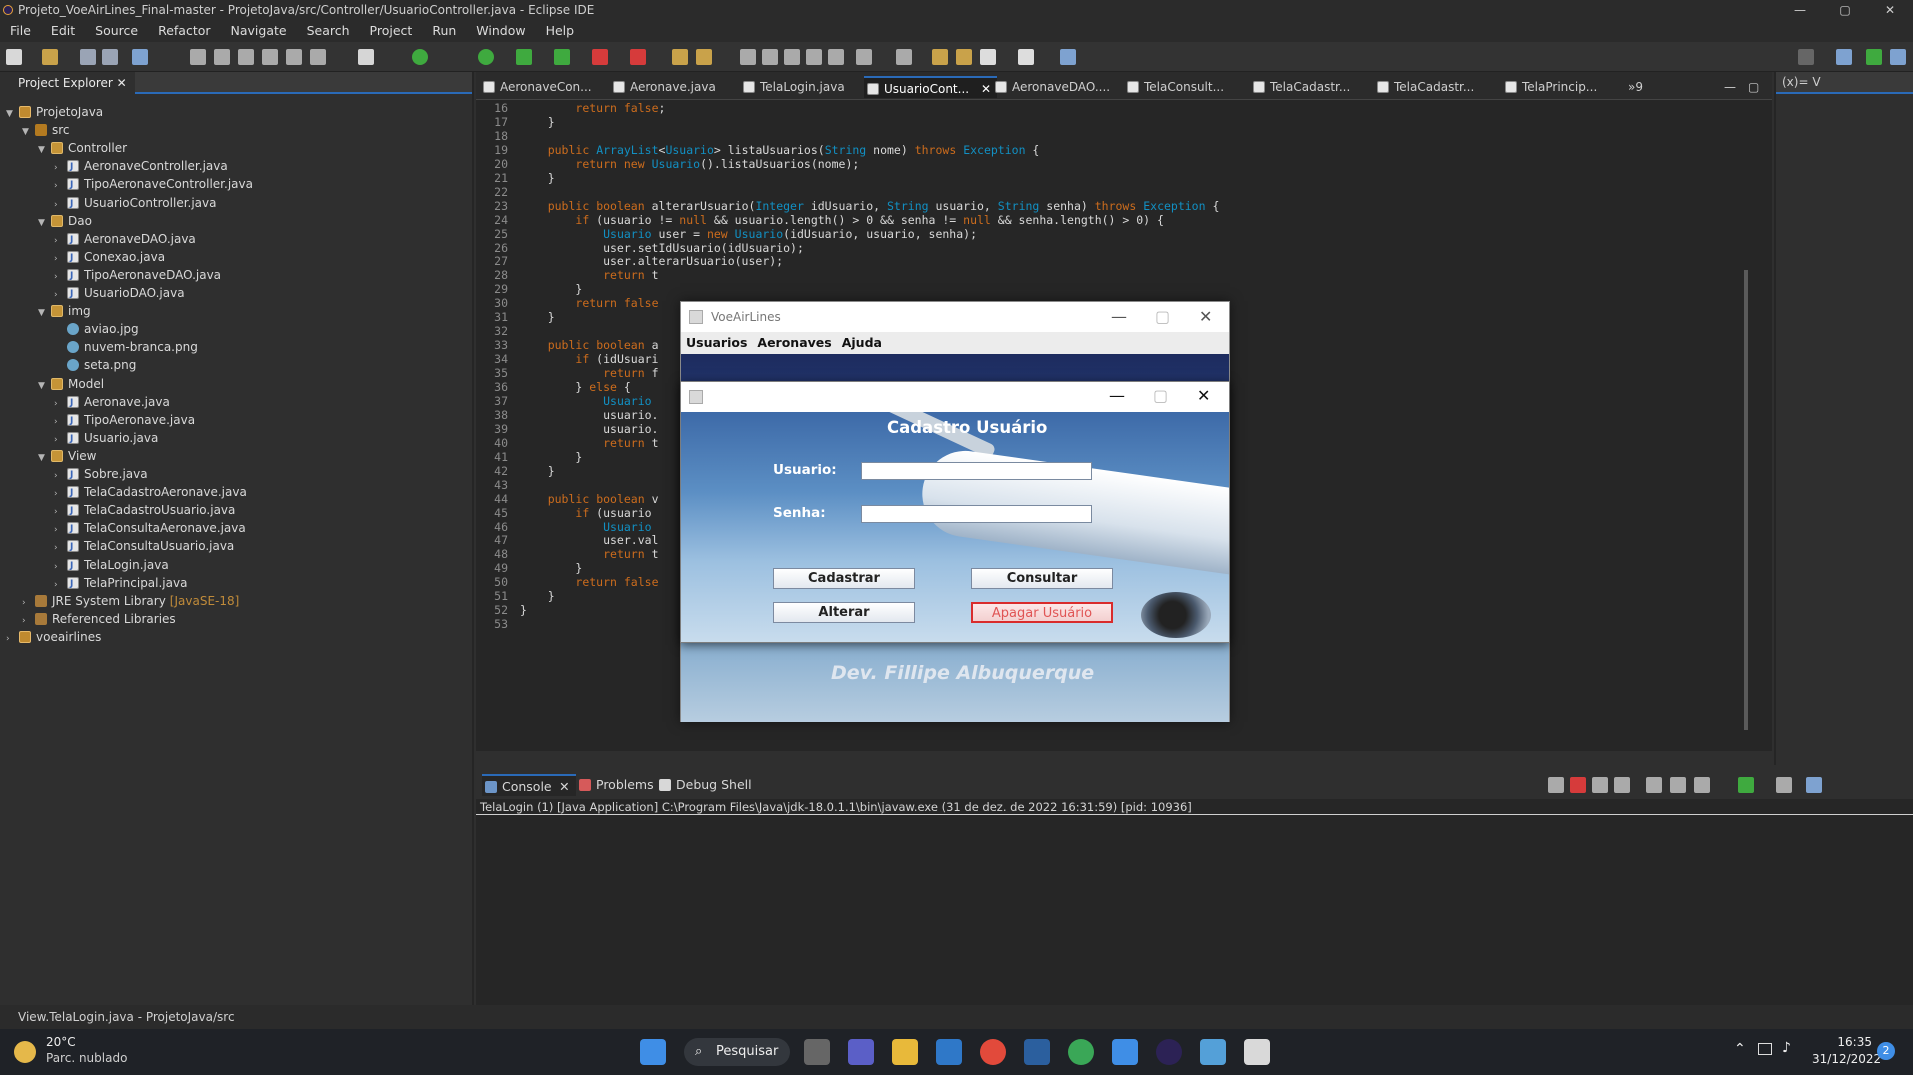 The height and width of the screenshot is (1075, 1913). What do you see at coordinates (109, 257) in the screenshot?
I see `tree-item: ›Conexao.java` at bounding box center [109, 257].